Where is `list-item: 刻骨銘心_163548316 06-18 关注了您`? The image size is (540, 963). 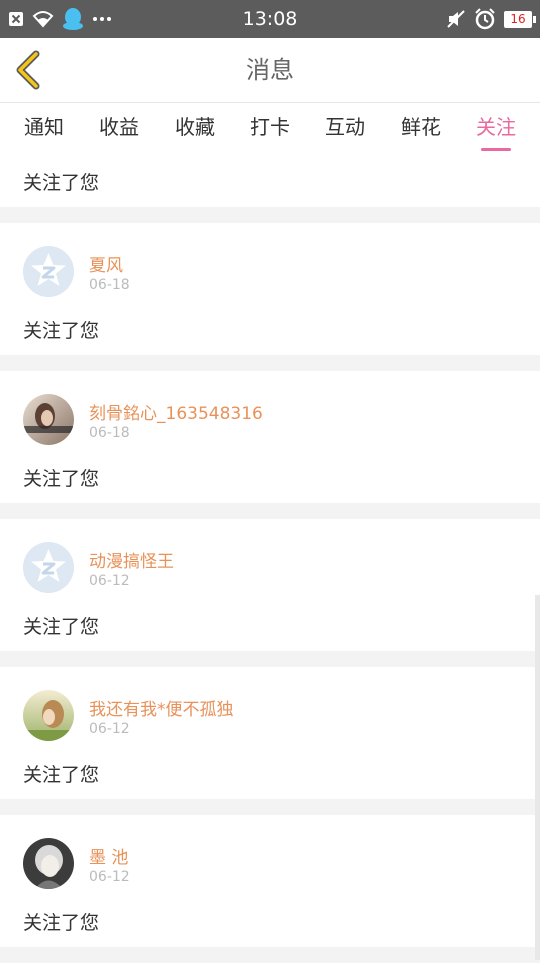 list-item: 刻骨銘心_163548316 06-18 关注了您 is located at coordinates (270, 437).